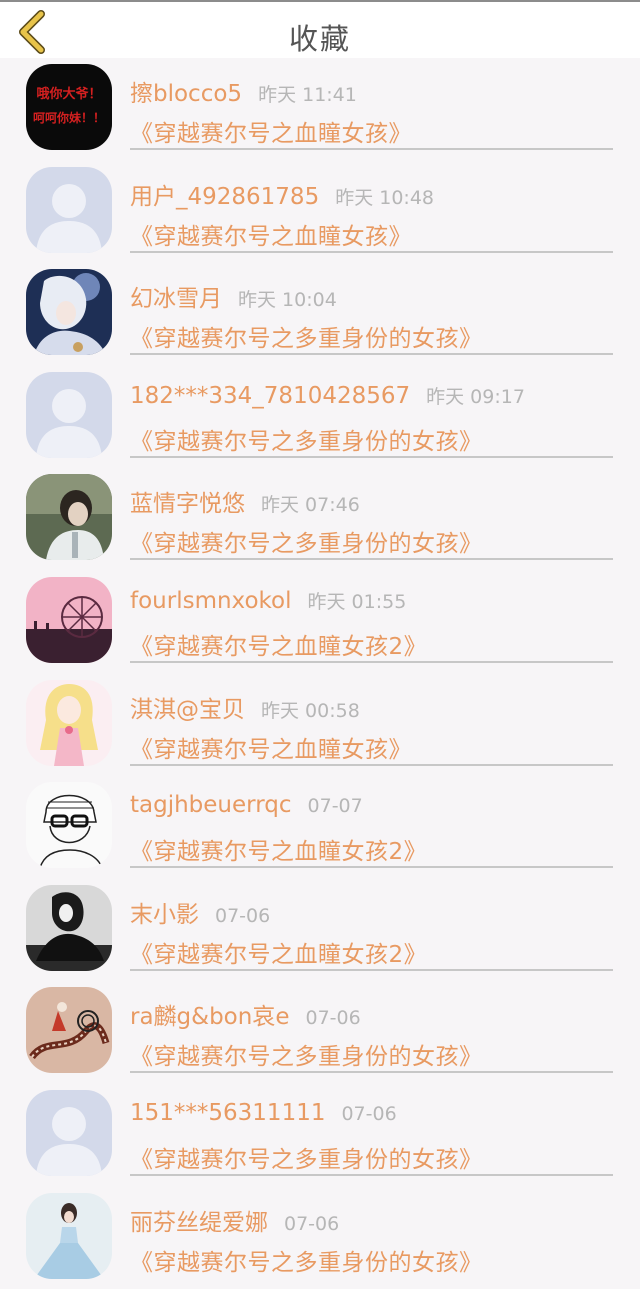 The image size is (640, 1289). What do you see at coordinates (199, 1222) in the screenshot?
I see `user-name: 丽芬丝缇爱娜` at bounding box center [199, 1222].